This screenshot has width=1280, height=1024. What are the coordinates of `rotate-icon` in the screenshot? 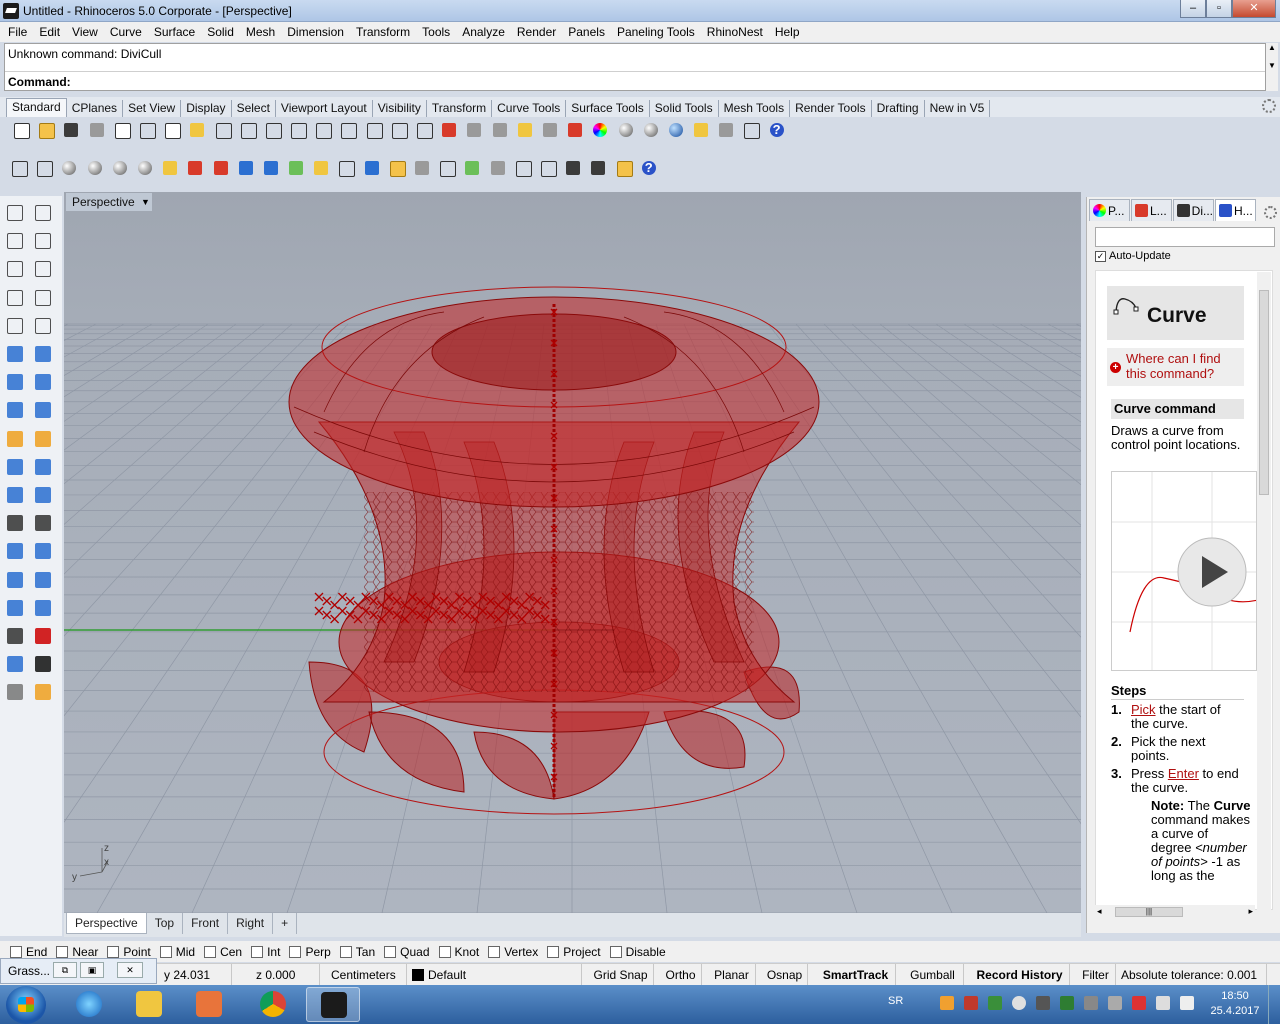 It's located at (273, 130).